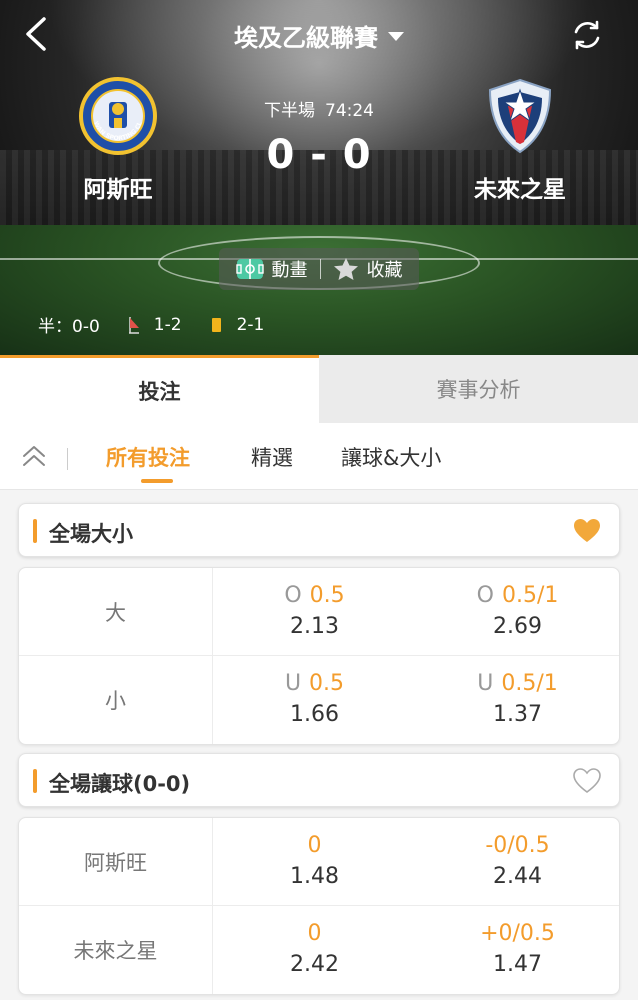 This screenshot has height=1000, width=638. I want to click on market-title: 全場讓球(0-0), so click(120, 784).